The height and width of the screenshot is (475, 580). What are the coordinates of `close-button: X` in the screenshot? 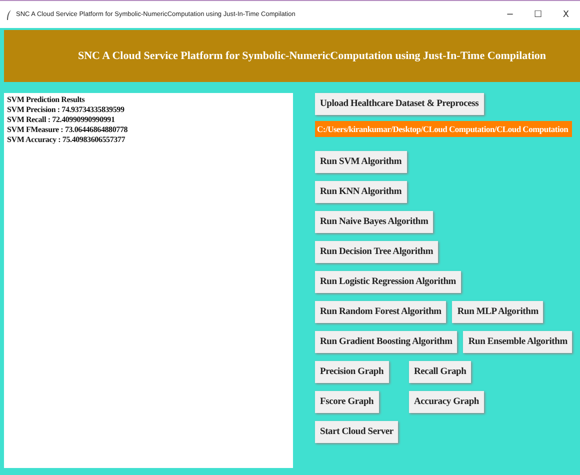 It's located at (566, 15).